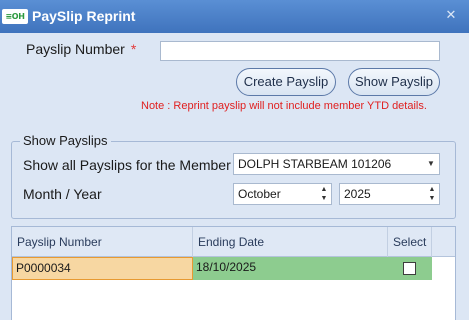 The image size is (469, 320). I want to click on payslip-number-label: Payslip Number *, so click(81, 49).